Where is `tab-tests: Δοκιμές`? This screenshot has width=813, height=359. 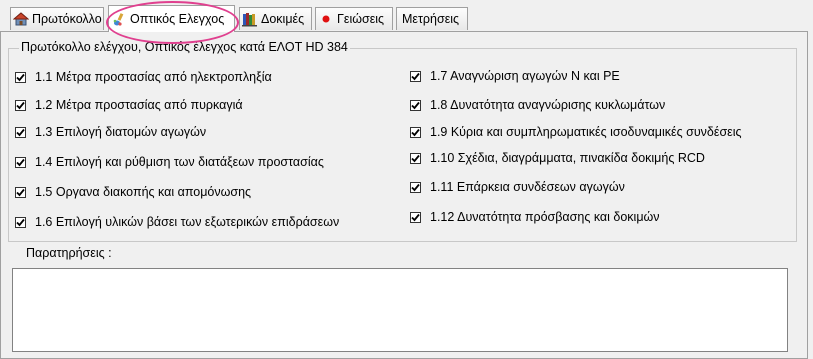
tab-tests: Δοκιμές is located at coordinates (275, 18).